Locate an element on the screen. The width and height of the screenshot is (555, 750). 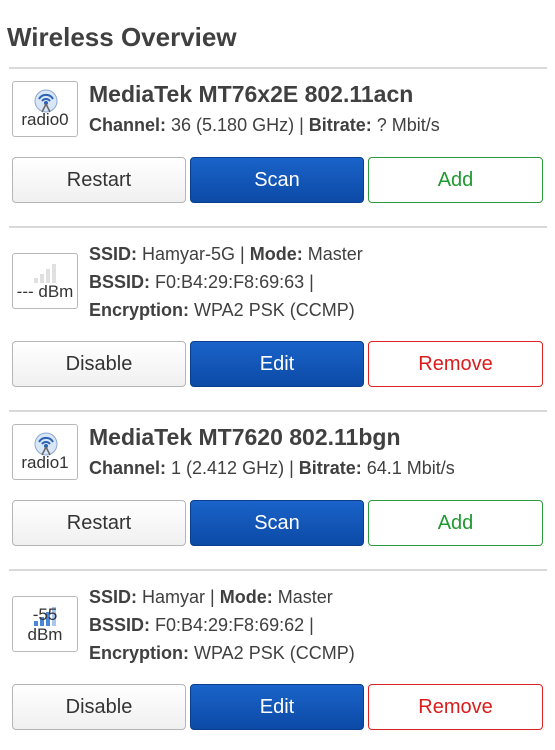
bssid-value: F0:B4:29:F8:69:62 | is located at coordinates (232, 625).